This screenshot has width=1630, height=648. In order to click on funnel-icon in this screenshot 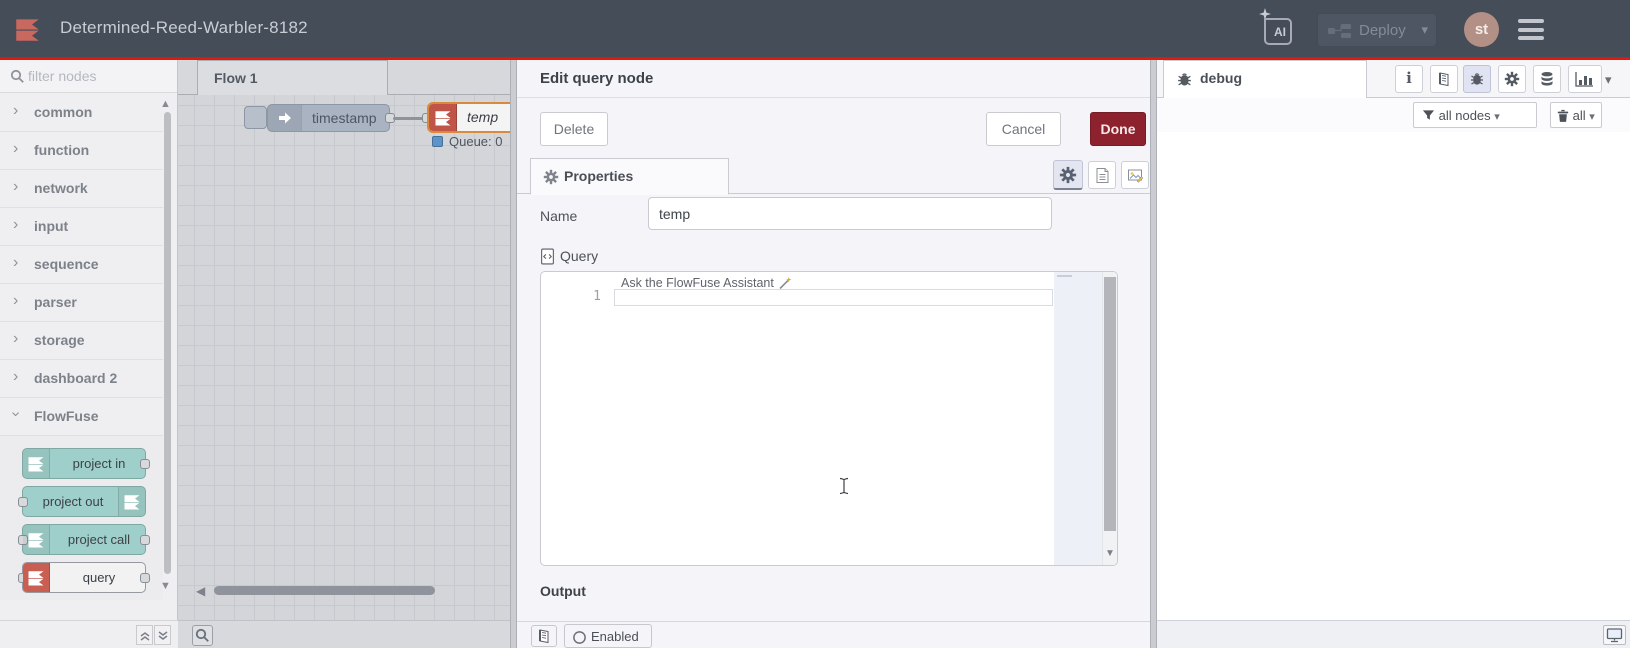, I will do `click(1428, 115)`.